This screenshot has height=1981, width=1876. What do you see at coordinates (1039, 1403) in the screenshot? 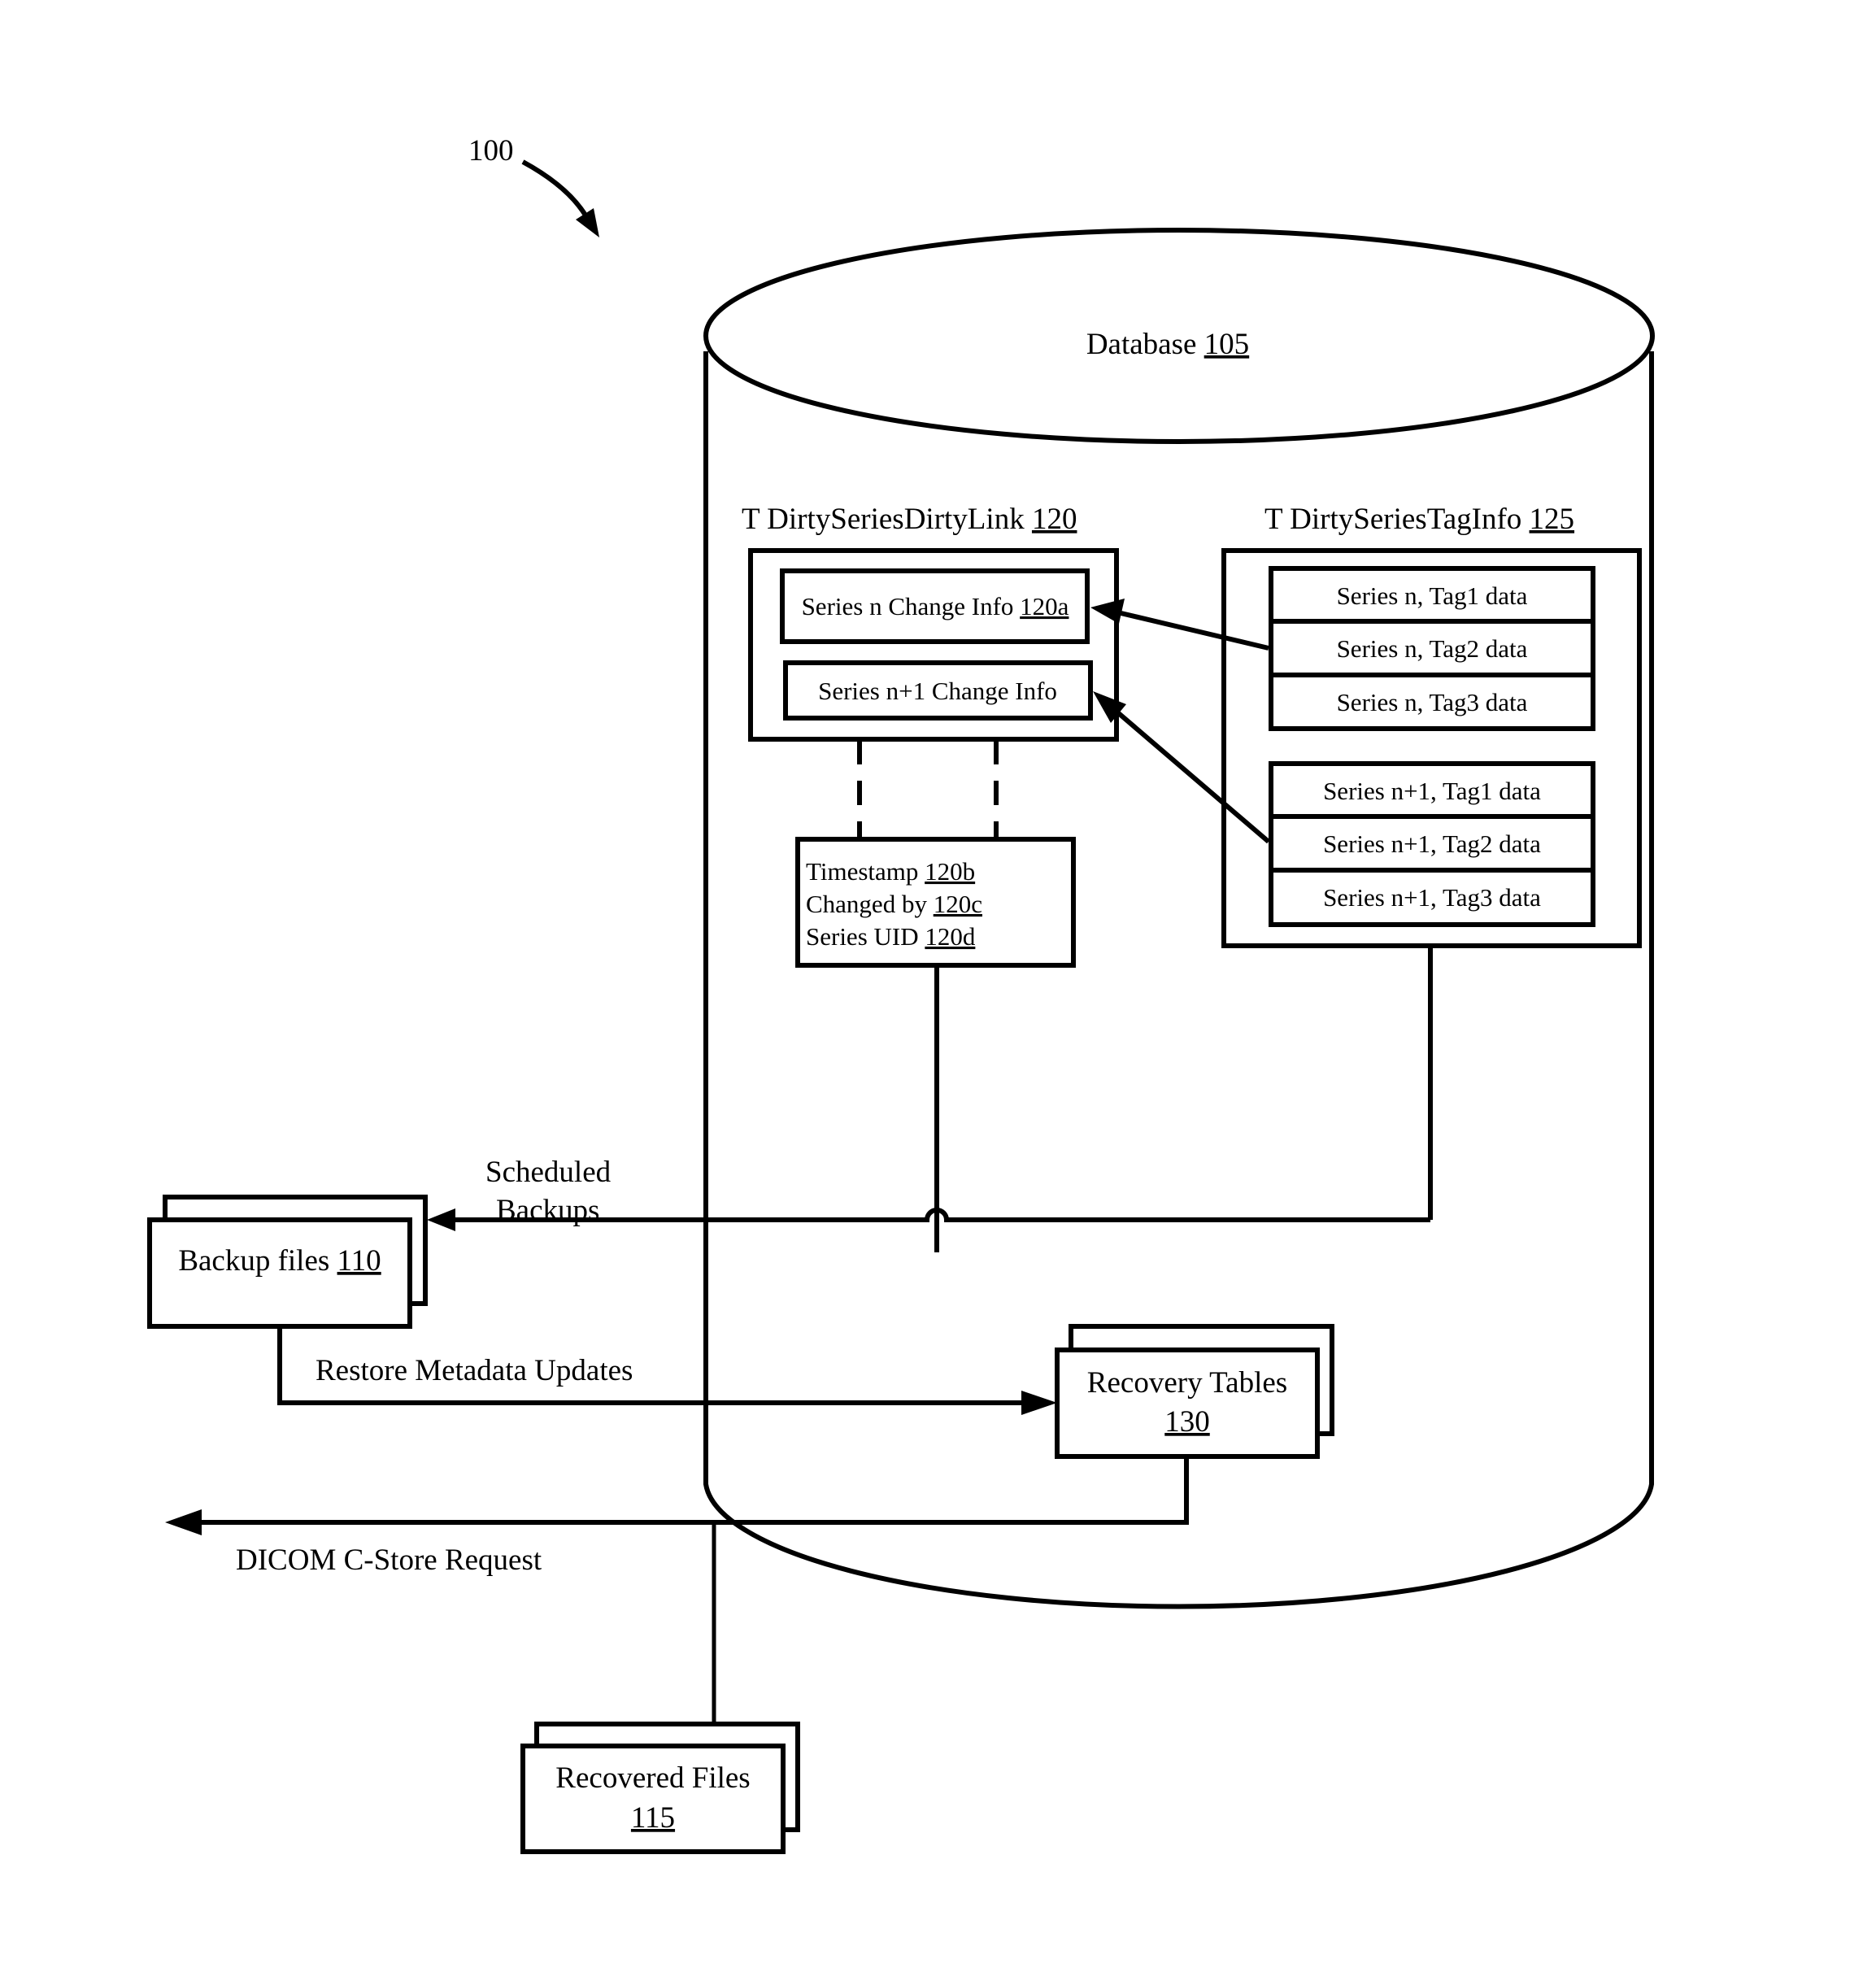
I see `restore-arrowhead-icon` at bounding box center [1039, 1403].